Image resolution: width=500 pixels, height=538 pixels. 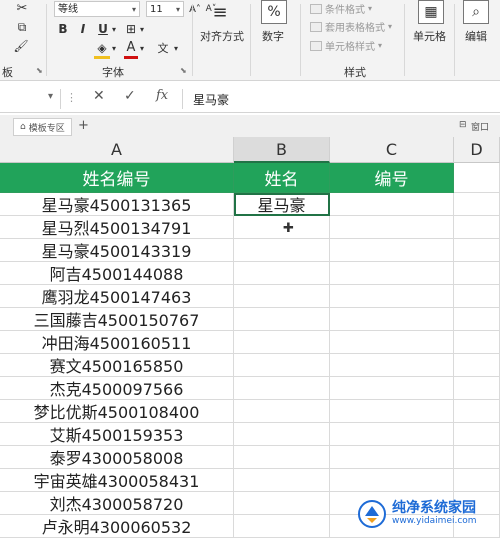 I want to click on name-box: ▾, so click(x=30, y=99).